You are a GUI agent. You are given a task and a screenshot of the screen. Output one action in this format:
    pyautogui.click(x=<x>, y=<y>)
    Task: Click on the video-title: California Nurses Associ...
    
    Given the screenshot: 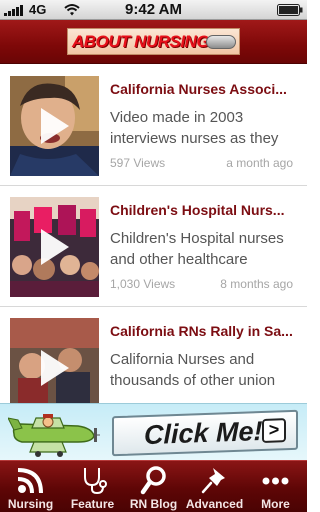 What is the action you would take?
    pyautogui.click(x=202, y=89)
    